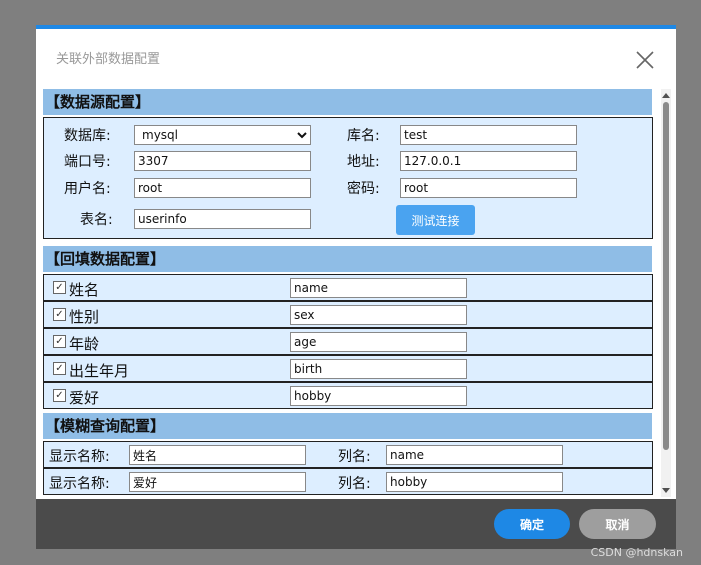 The image size is (701, 565). I want to click on backfill-row-label: 性别, so click(84, 317).